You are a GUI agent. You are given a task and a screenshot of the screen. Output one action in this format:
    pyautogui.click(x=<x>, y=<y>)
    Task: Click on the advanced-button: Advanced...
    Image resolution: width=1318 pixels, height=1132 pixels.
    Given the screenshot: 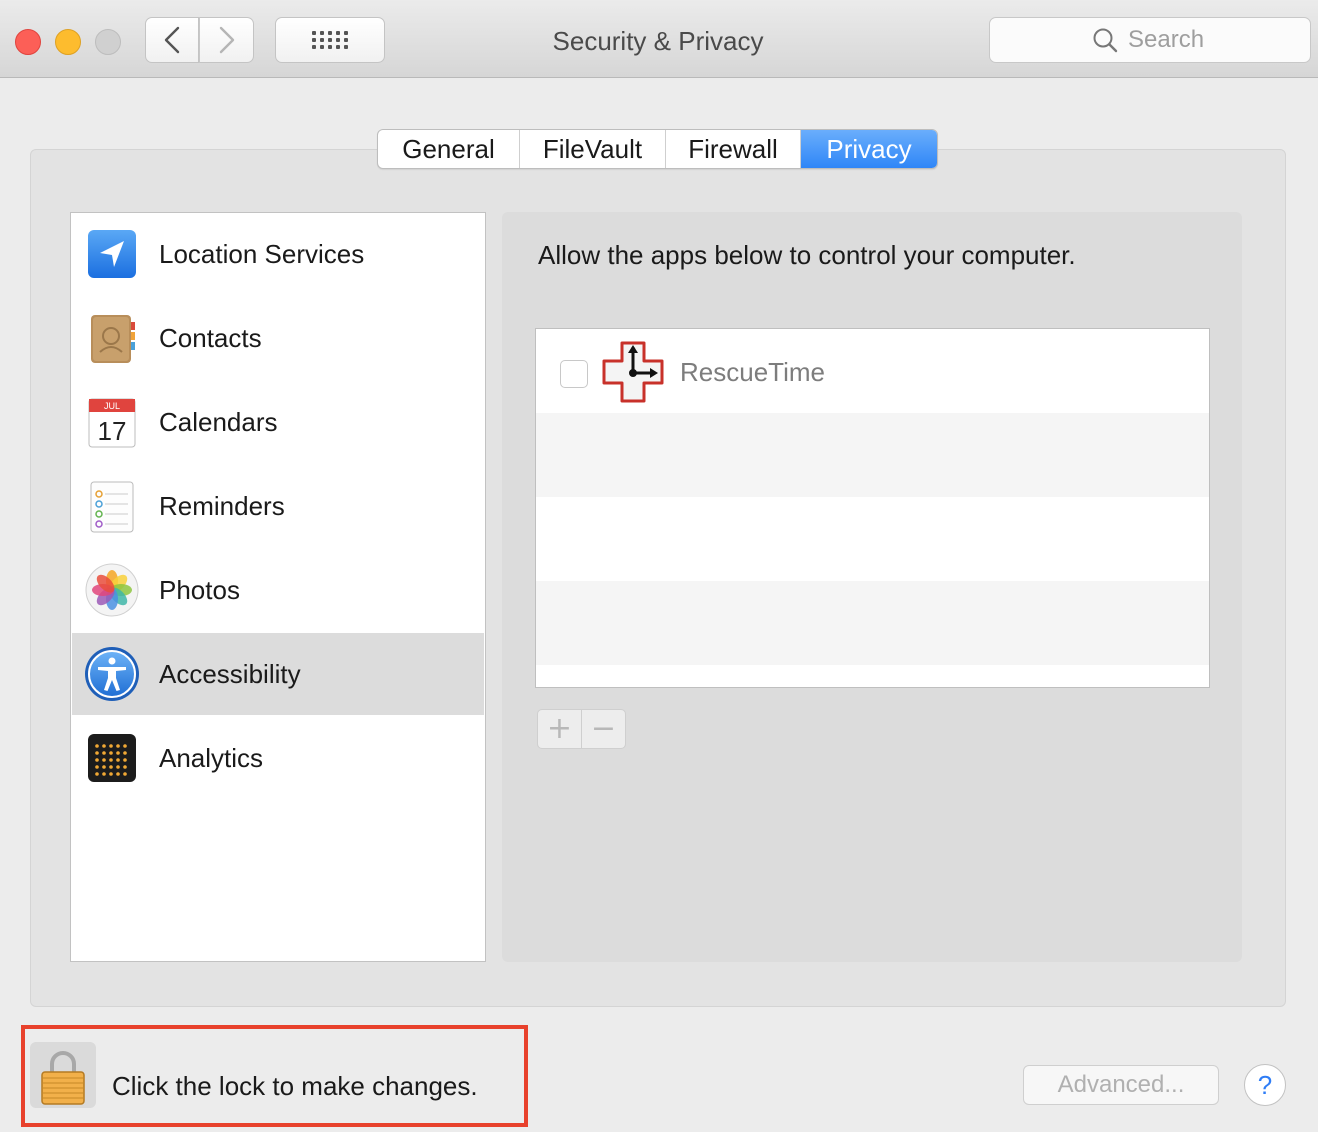 What is the action you would take?
    pyautogui.click(x=1121, y=1085)
    